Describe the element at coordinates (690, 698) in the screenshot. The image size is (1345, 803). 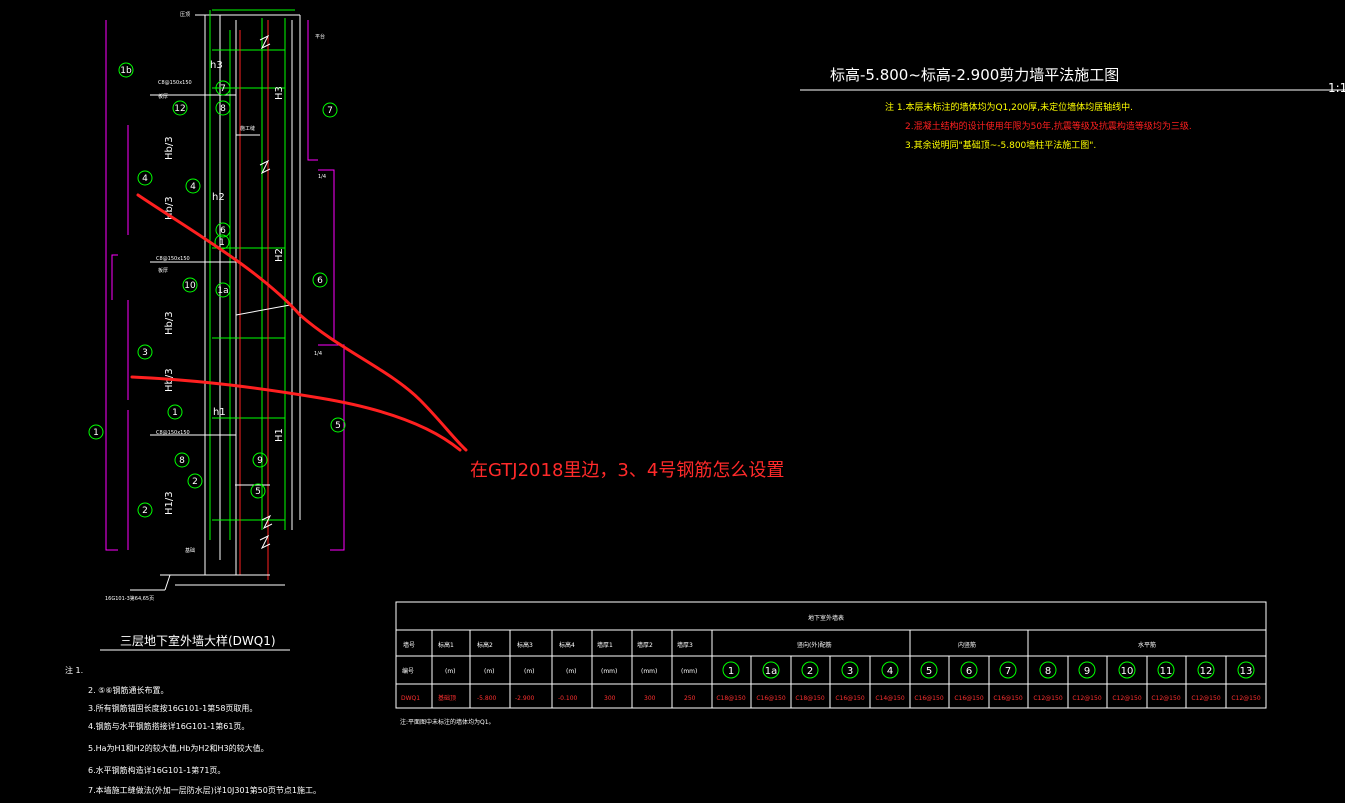
I see `table-row-thk3: 250` at that location.